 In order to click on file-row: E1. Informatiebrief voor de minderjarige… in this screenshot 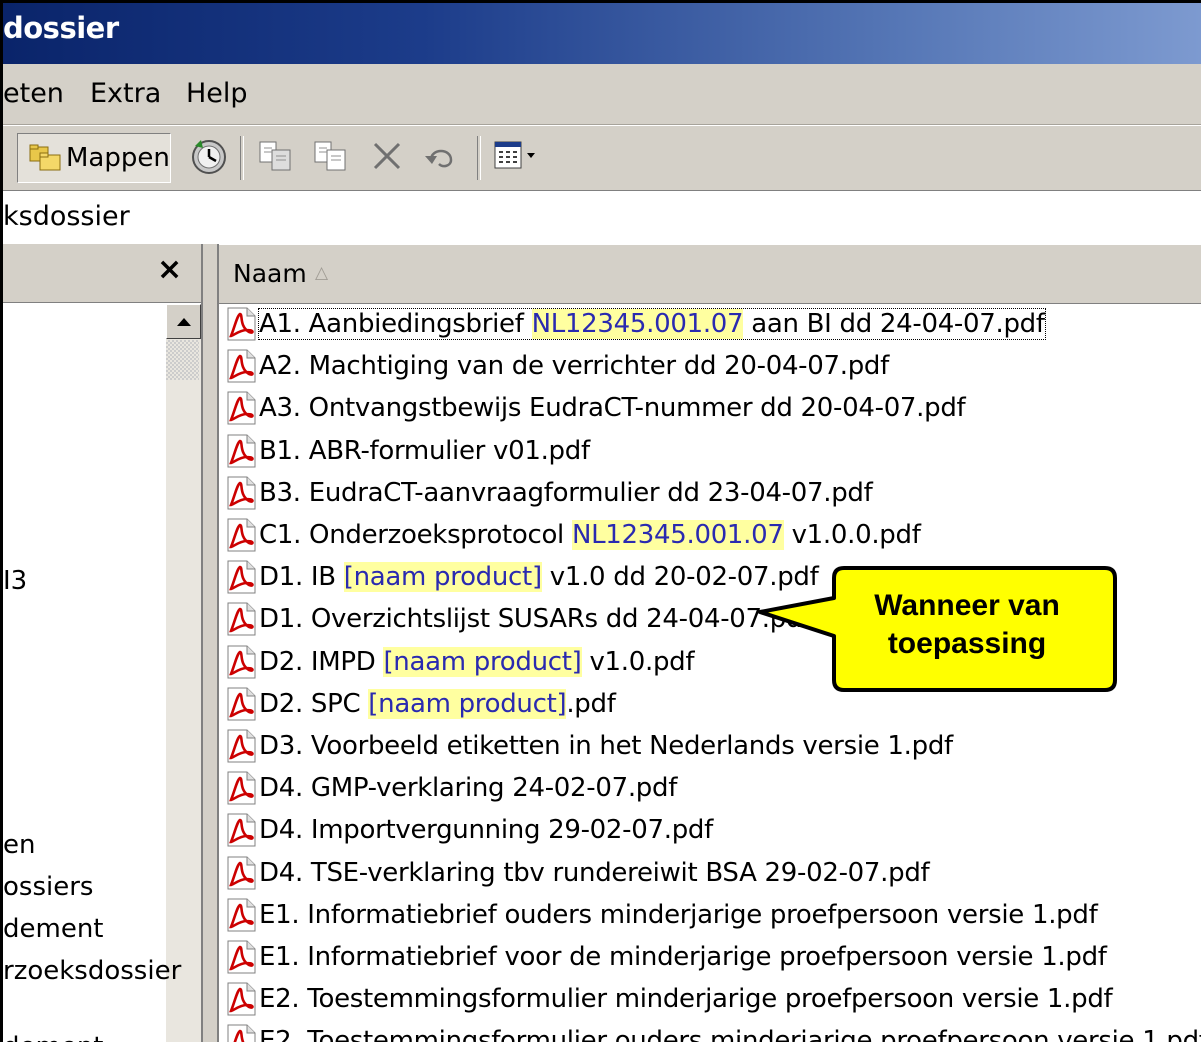, I will do `click(666, 957)`.